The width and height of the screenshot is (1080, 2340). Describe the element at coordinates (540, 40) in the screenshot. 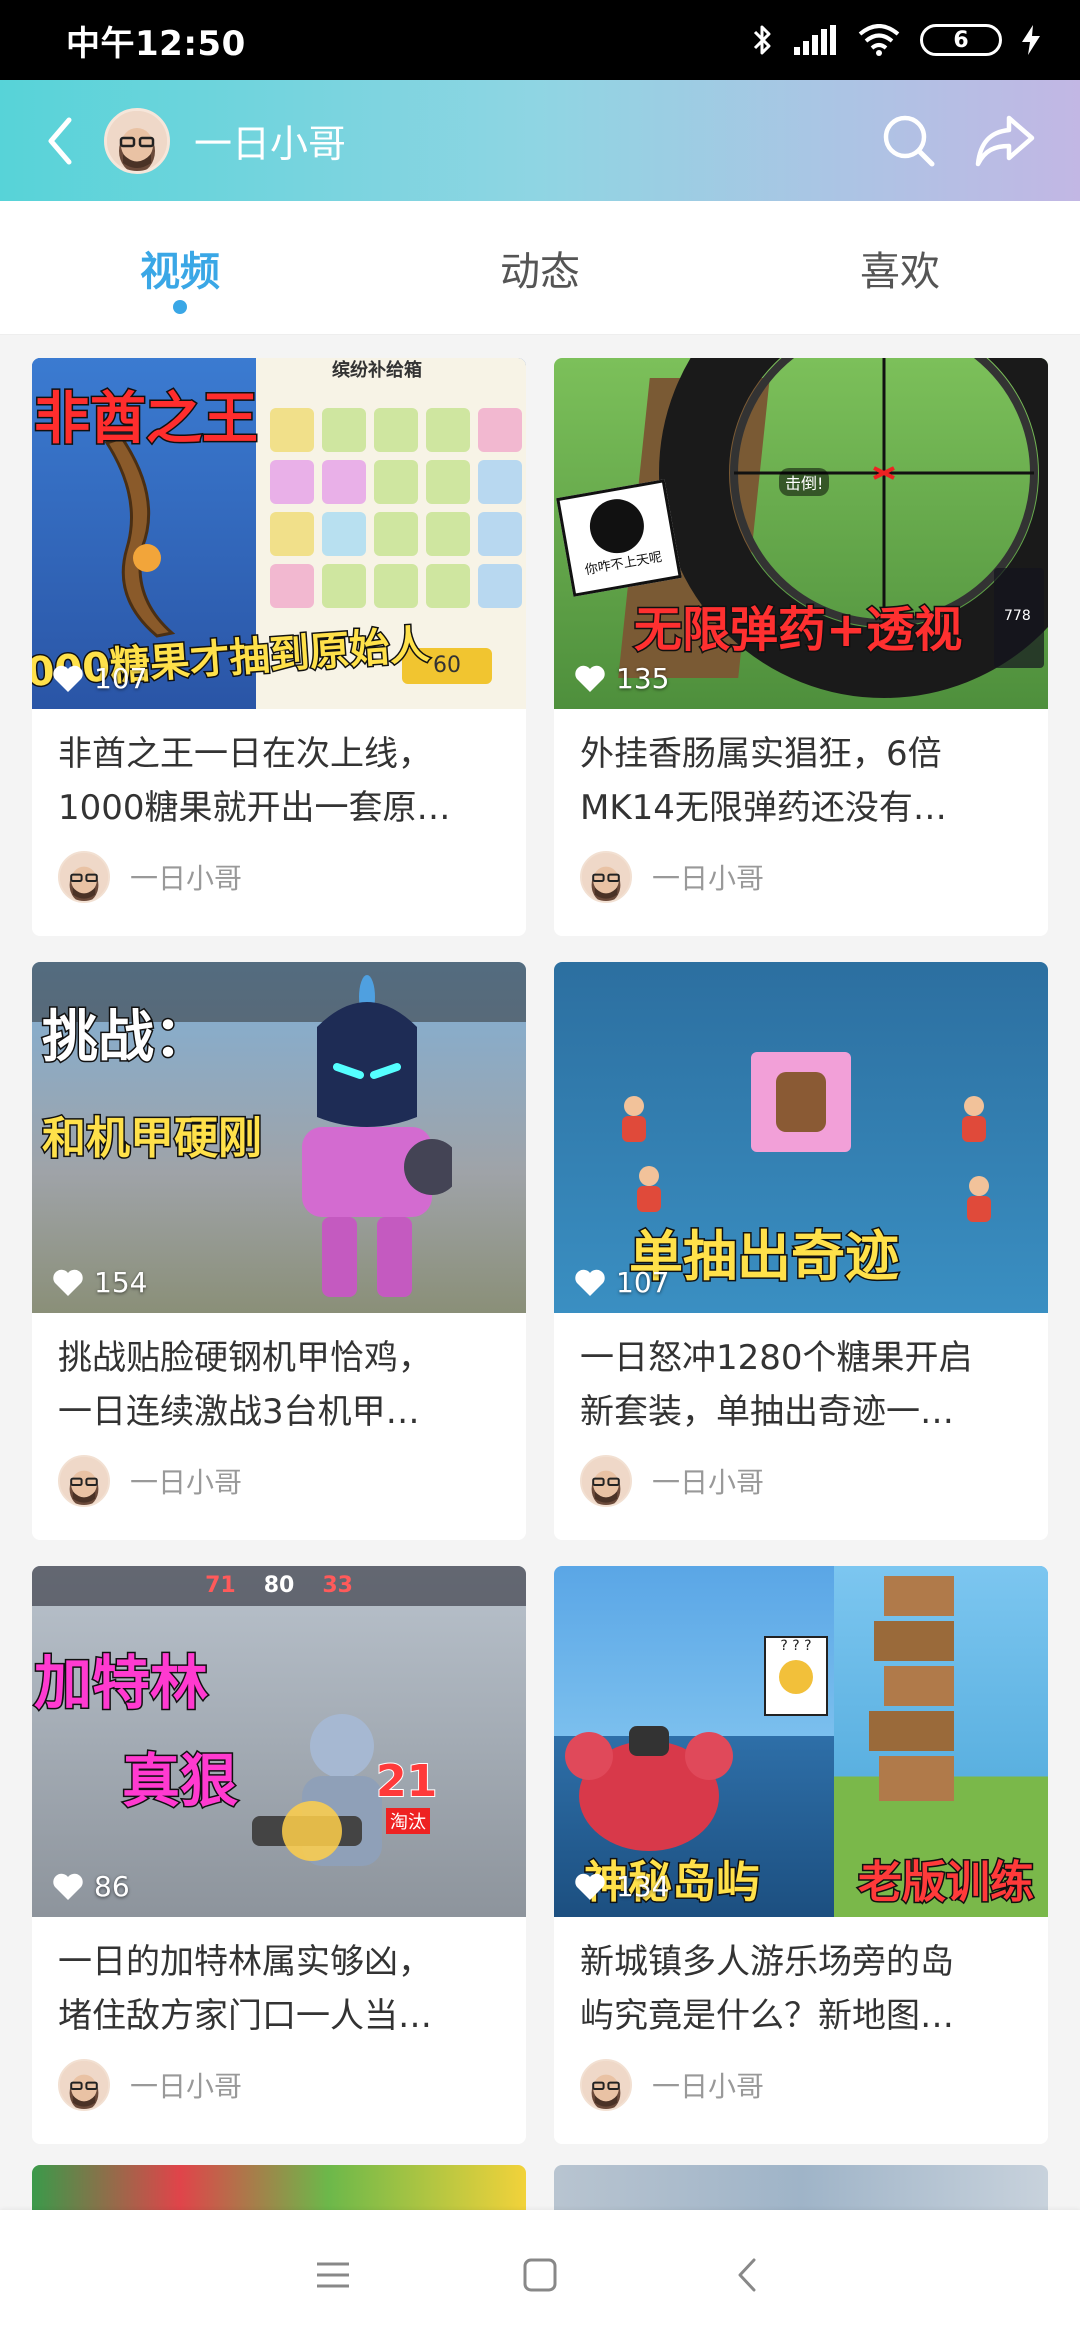

I see `status-bar: 中午12:50 6` at that location.